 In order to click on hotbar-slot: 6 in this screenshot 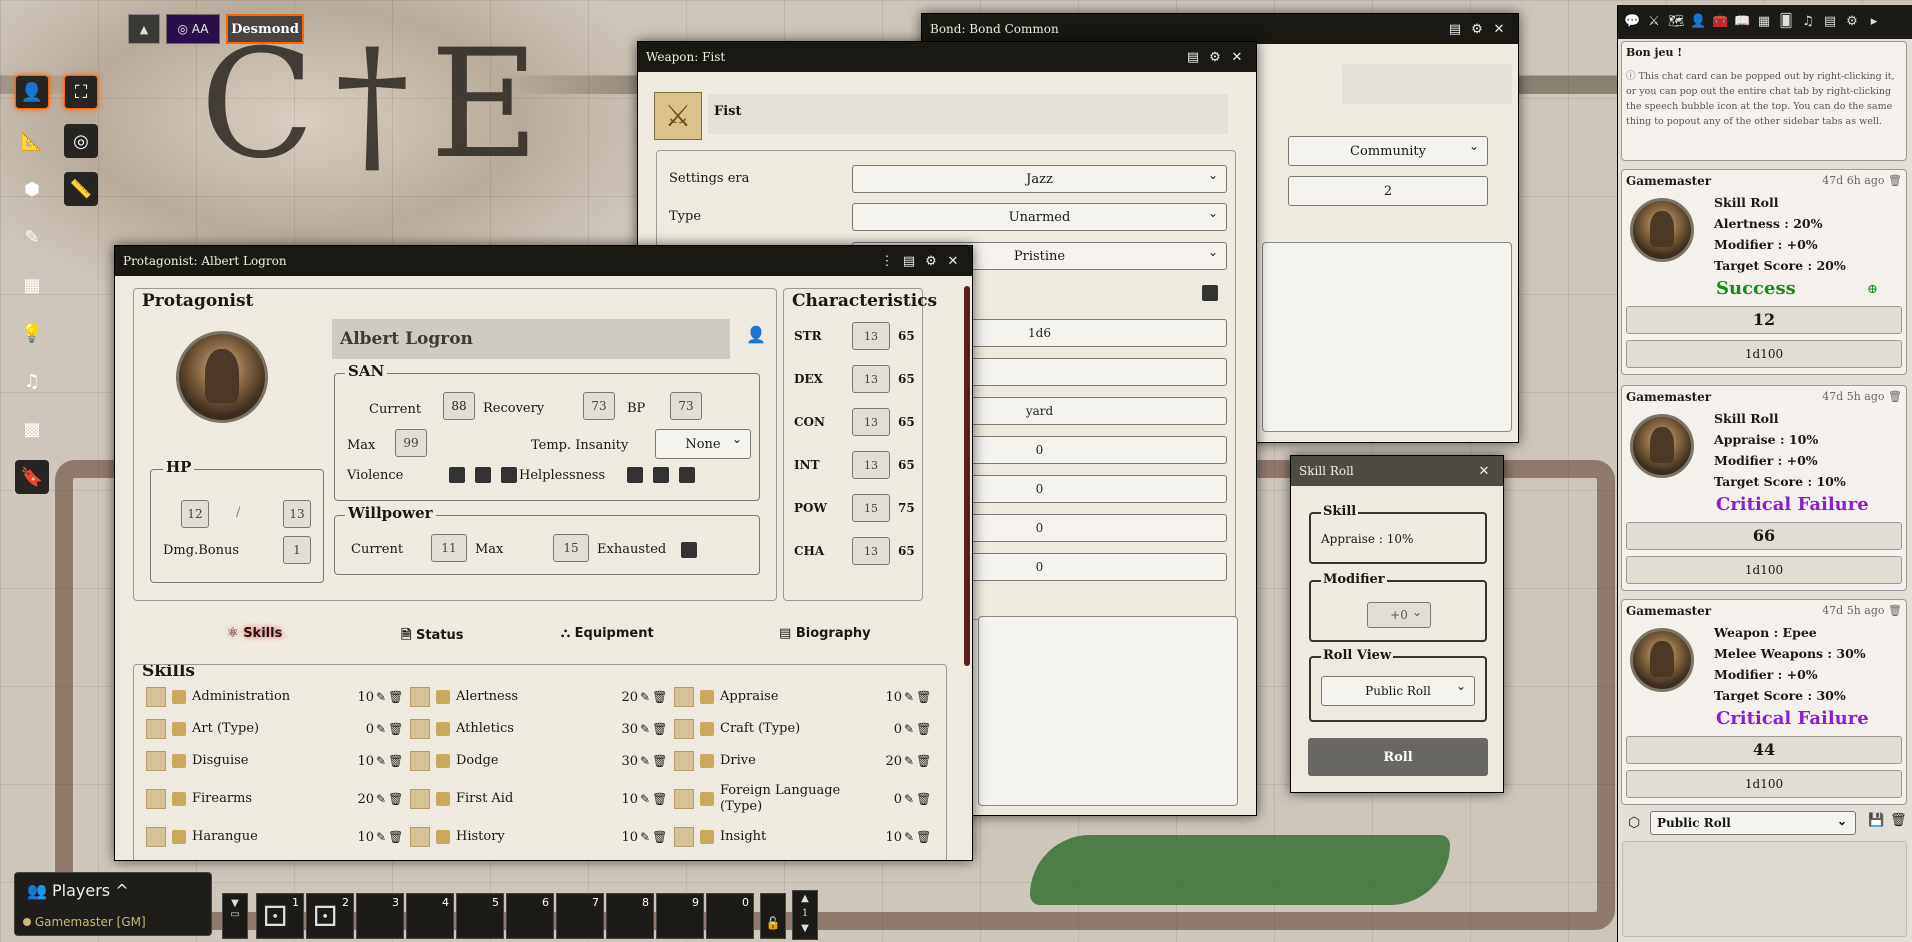, I will do `click(530, 916)`.